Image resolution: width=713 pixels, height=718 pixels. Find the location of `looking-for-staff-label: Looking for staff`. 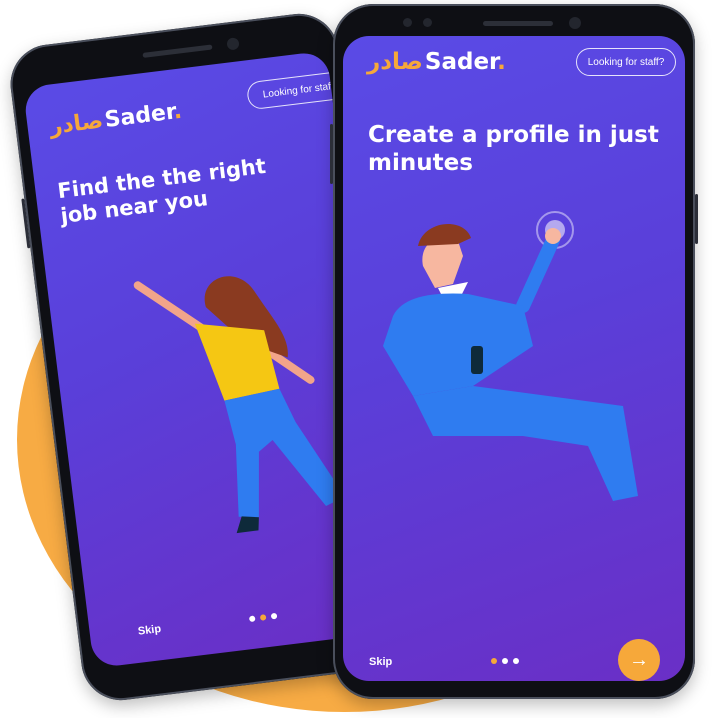

looking-for-staff-label: Looking for staff is located at coordinates (298, 90).